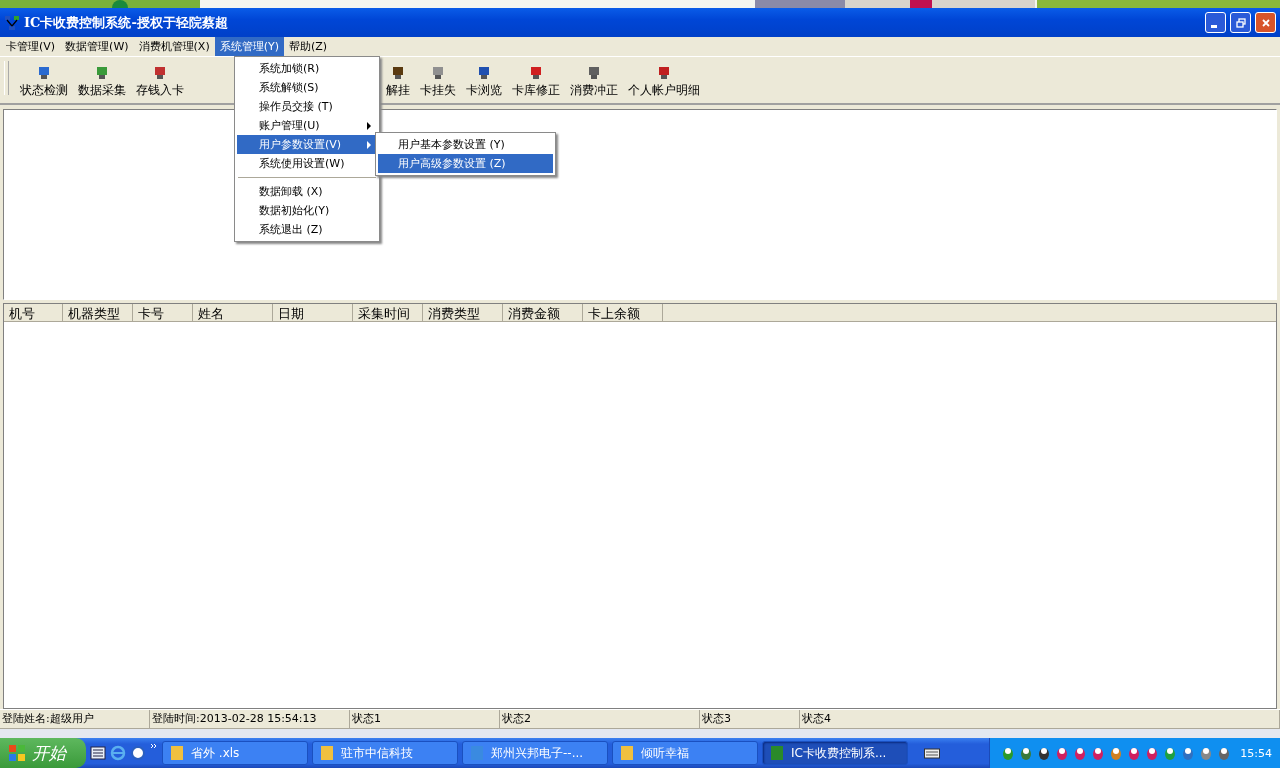  What do you see at coordinates (307, 106) in the screenshot?
I see `menu-item: 操作员交接 (T)` at bounding box center [307, 106].